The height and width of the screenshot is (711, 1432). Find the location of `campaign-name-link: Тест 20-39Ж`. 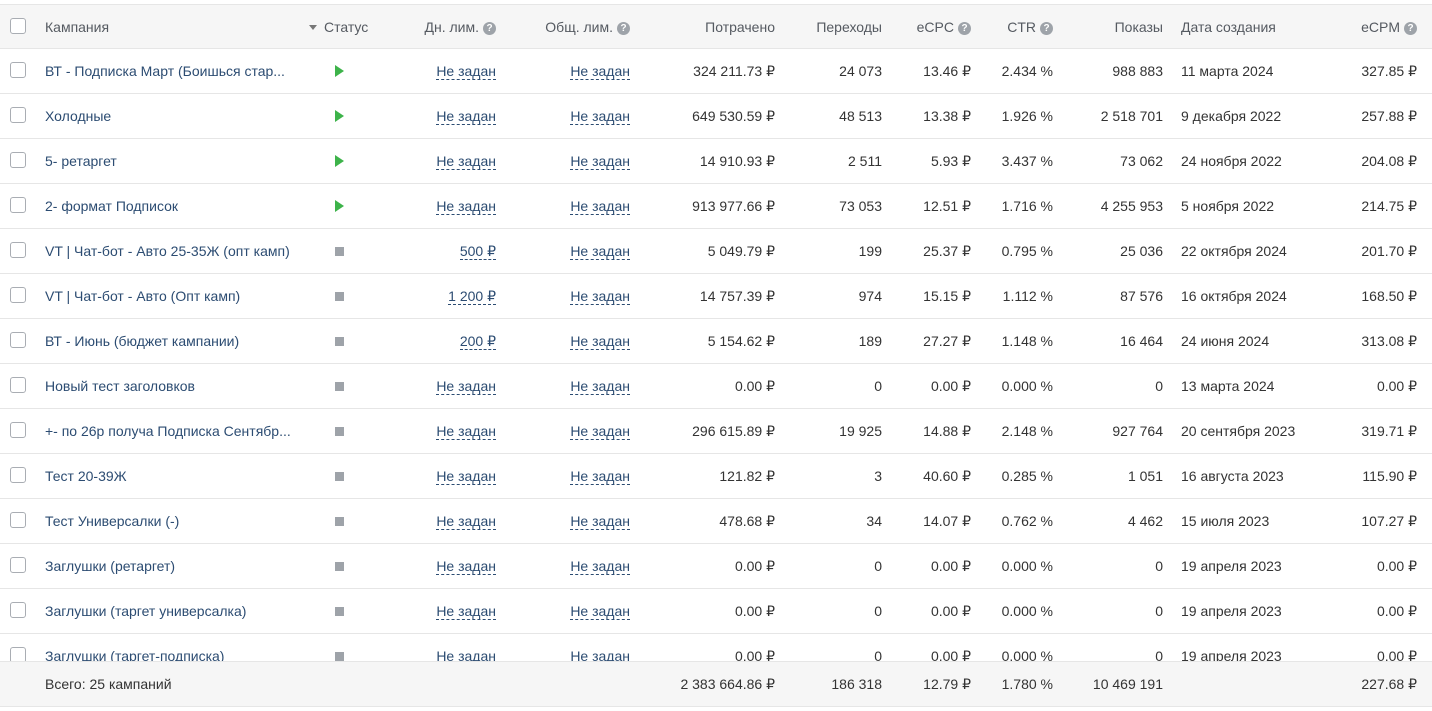

campaign-name-link: Тест 20-39Ж is located at coordinates (86, 476).